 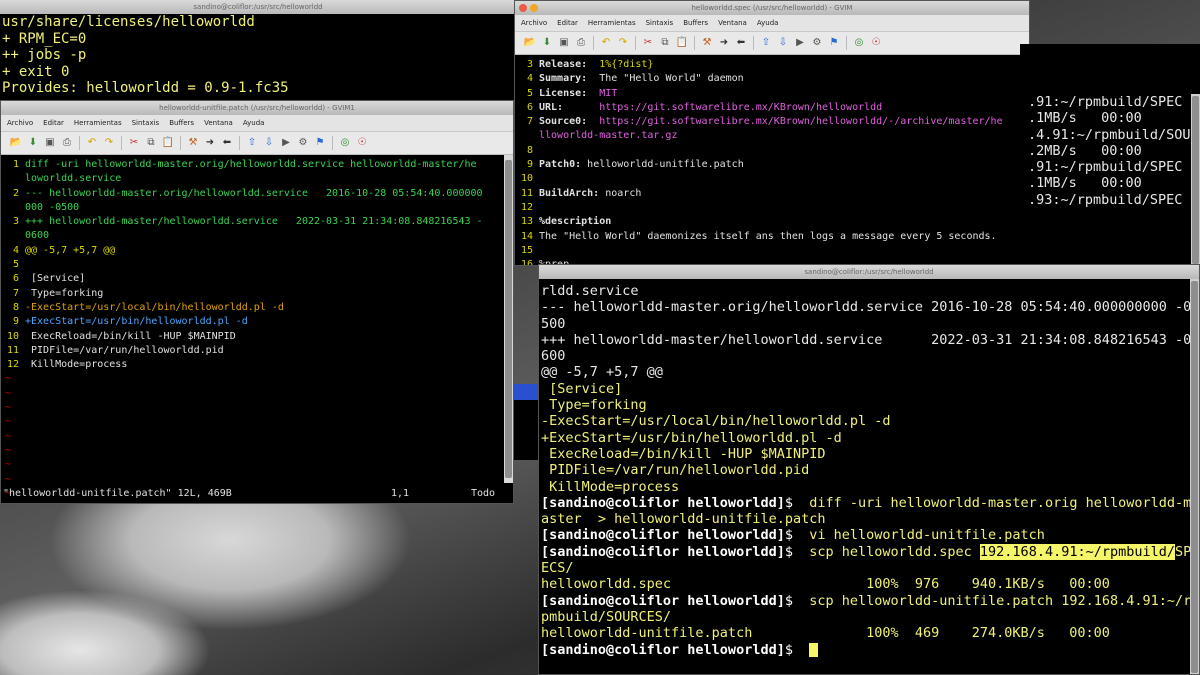 I want to click on gvim-patch-scroll-thumb, so click(x=508, y=319).